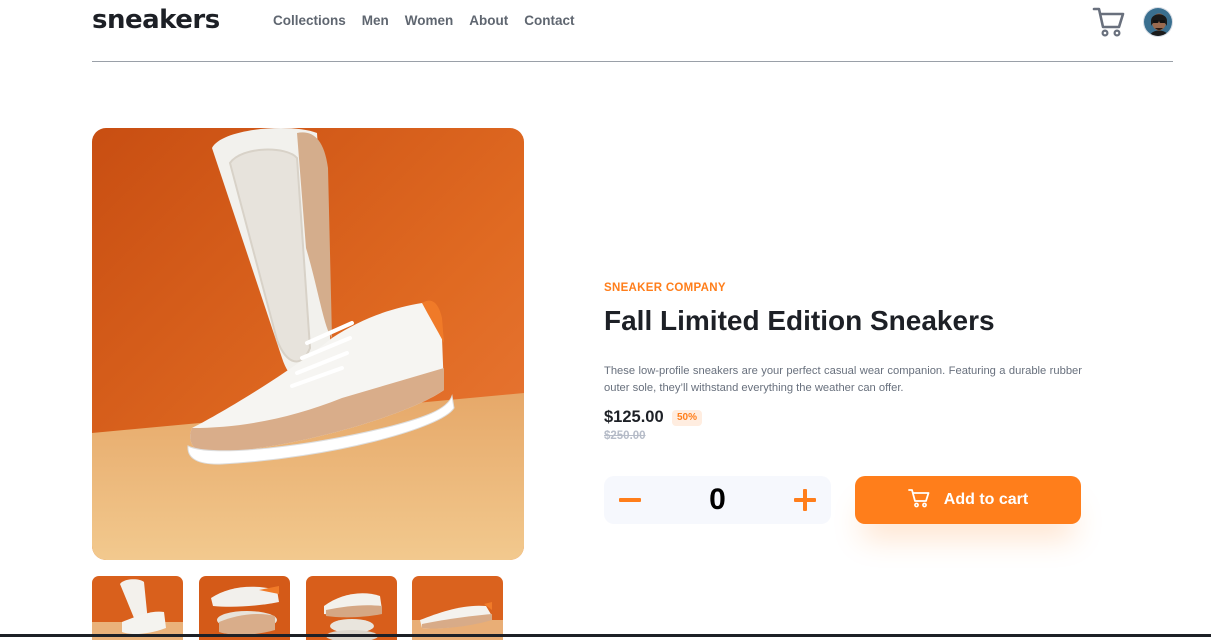 The height and width of the screenshot is (640, 1211). What do you see at coordinates (375, 20) in the screenshot?
I see `nav-men: Men` at bounding box center [375, 20].